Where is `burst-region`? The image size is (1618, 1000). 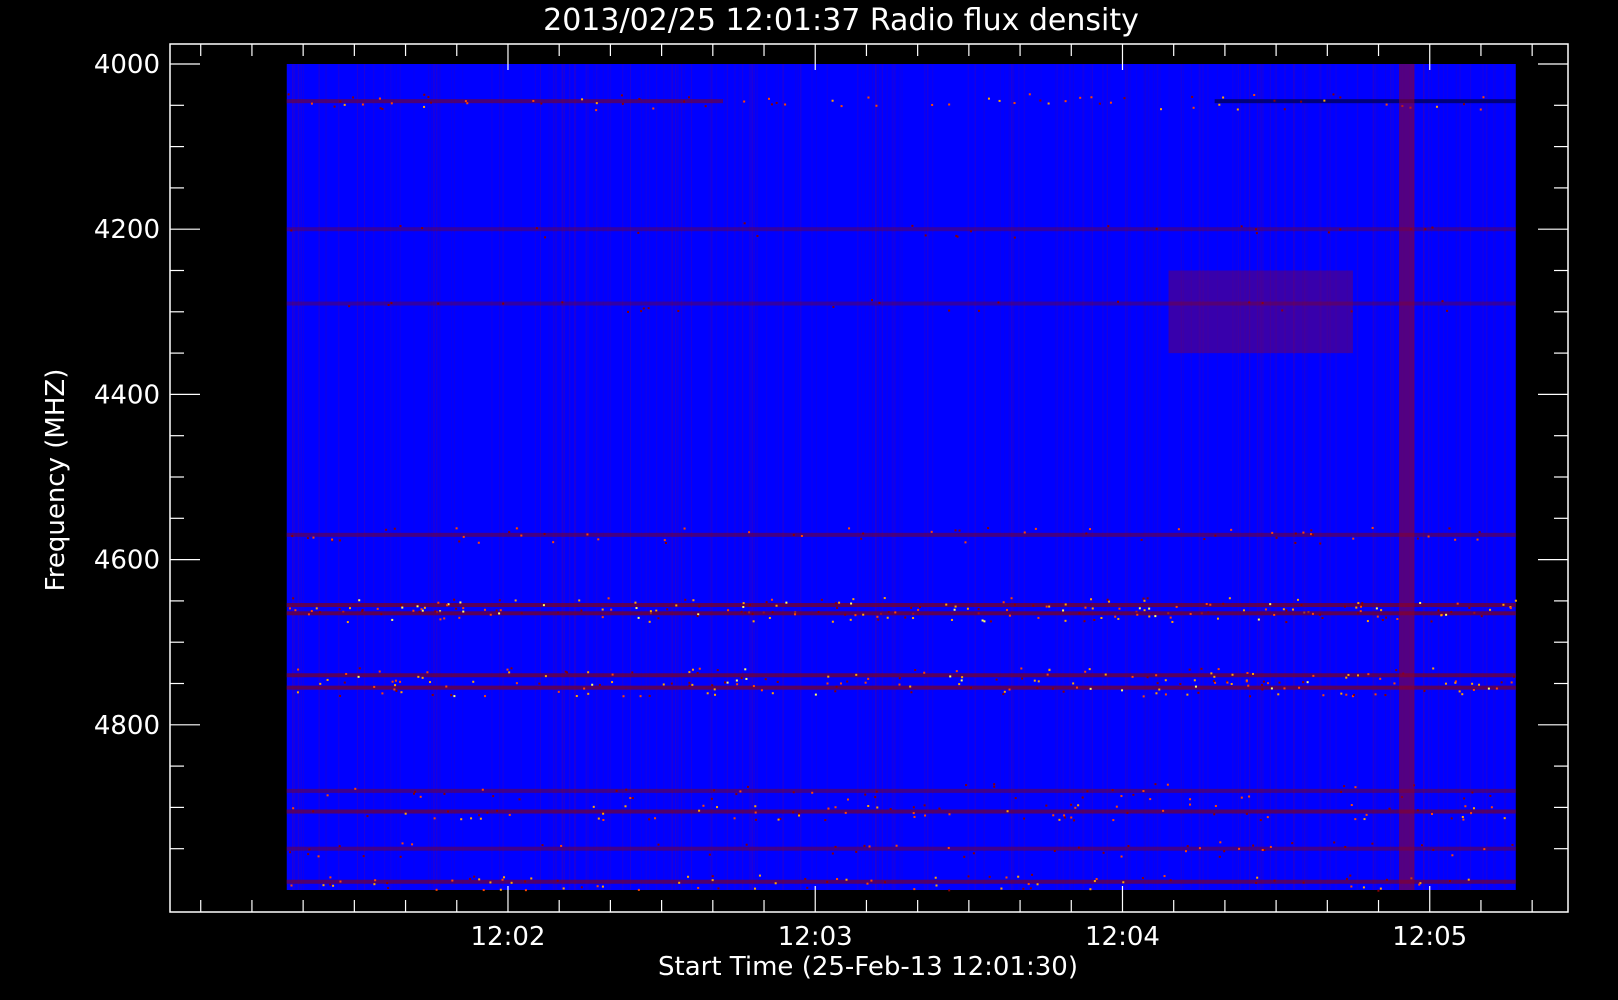
burst-region is located at coordinates (1407, 477).